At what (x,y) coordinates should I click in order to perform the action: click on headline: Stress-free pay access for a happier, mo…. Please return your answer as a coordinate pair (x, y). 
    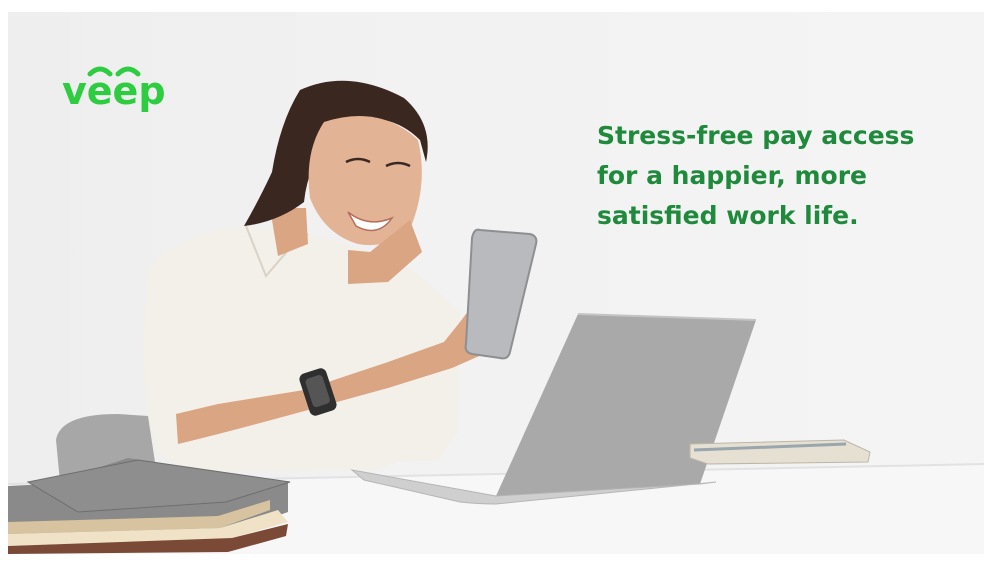
    Looking at the image, I should click on (777, 176).